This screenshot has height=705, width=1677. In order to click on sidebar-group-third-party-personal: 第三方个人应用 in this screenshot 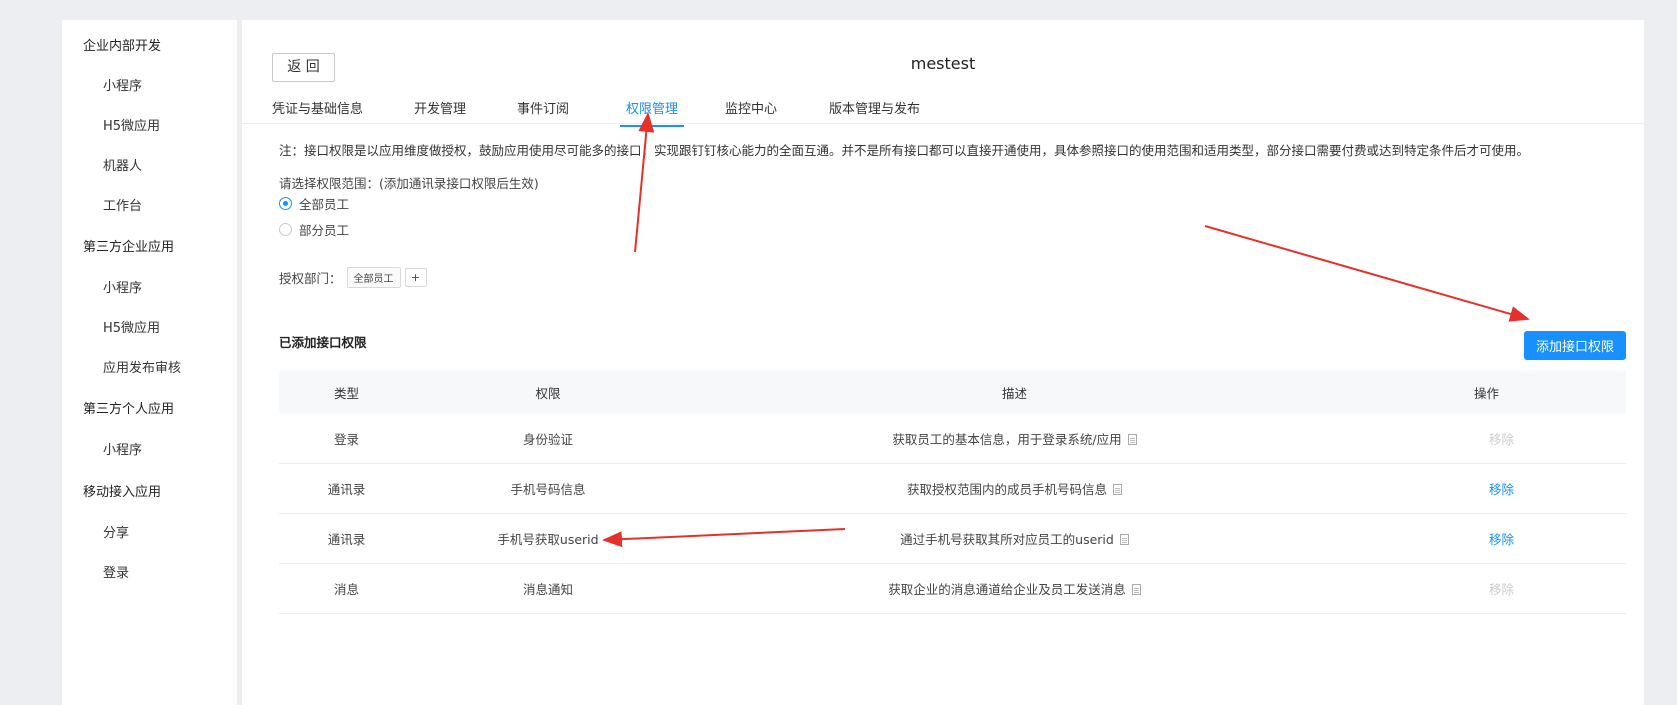, I will do `click(129, 409)`.